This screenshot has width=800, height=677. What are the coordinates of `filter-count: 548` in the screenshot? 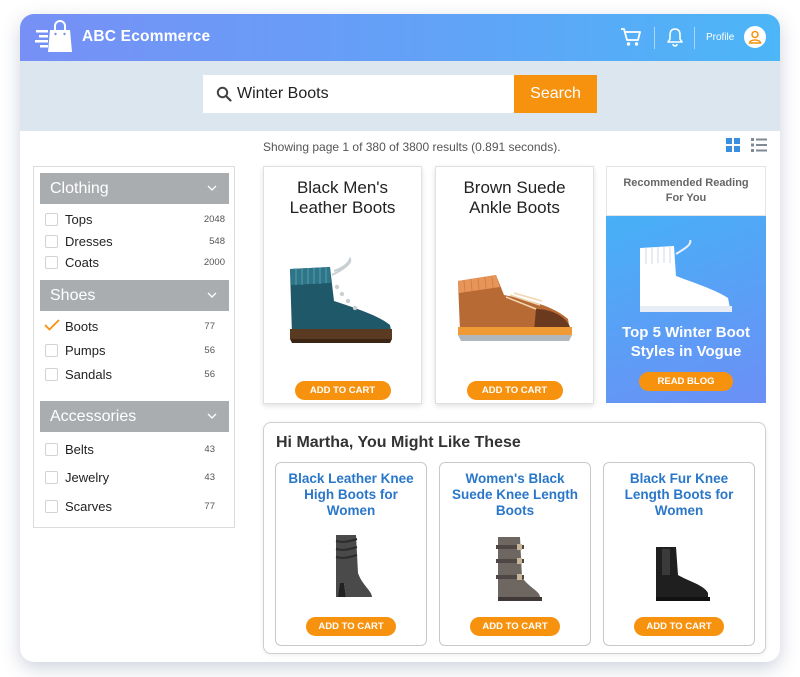 It's located at (217, 241).